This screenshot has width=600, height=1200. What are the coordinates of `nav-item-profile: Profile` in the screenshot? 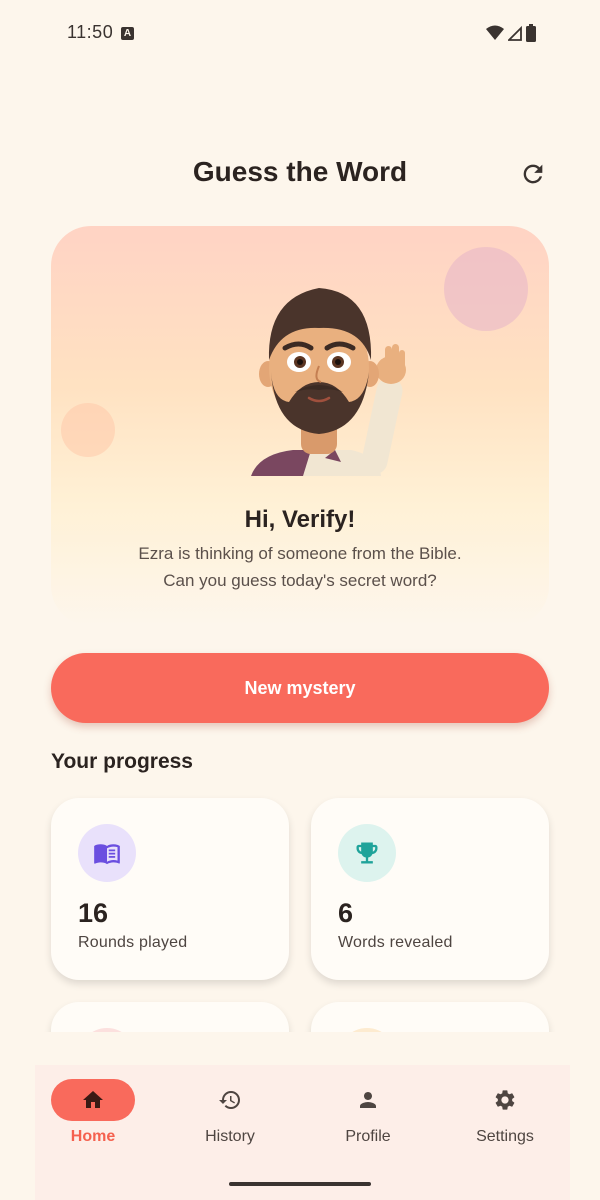 It's located at (370, 1119).